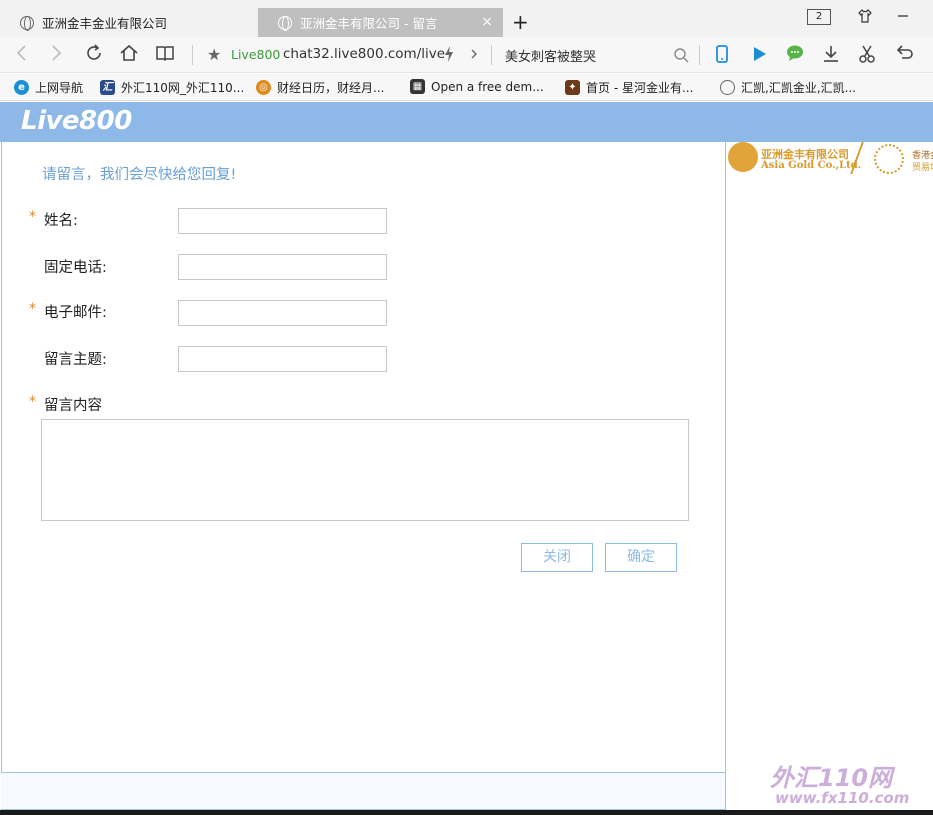  What do you see at coordinates (369, 23) in the screenshot?
I see `tab-title: 亚洲金丰有限公司 - 留言` at bounding box center [369, 23].